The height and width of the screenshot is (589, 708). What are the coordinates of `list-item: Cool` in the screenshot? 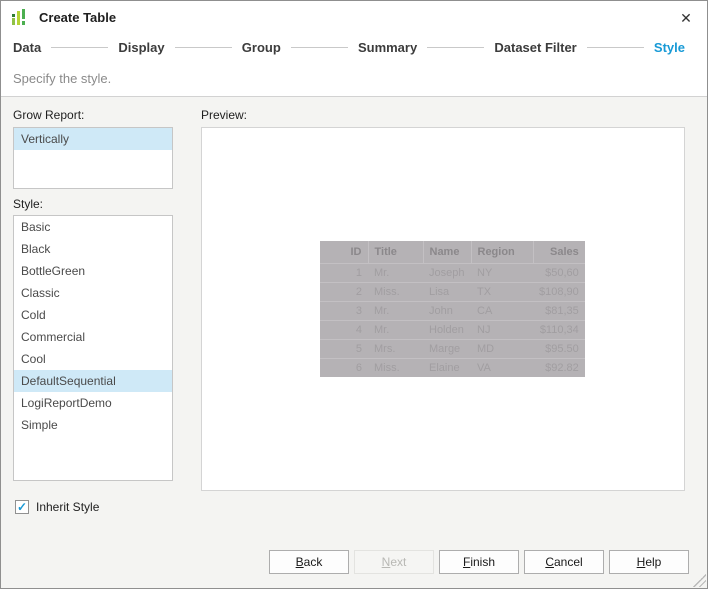 It's located at (93, 359).